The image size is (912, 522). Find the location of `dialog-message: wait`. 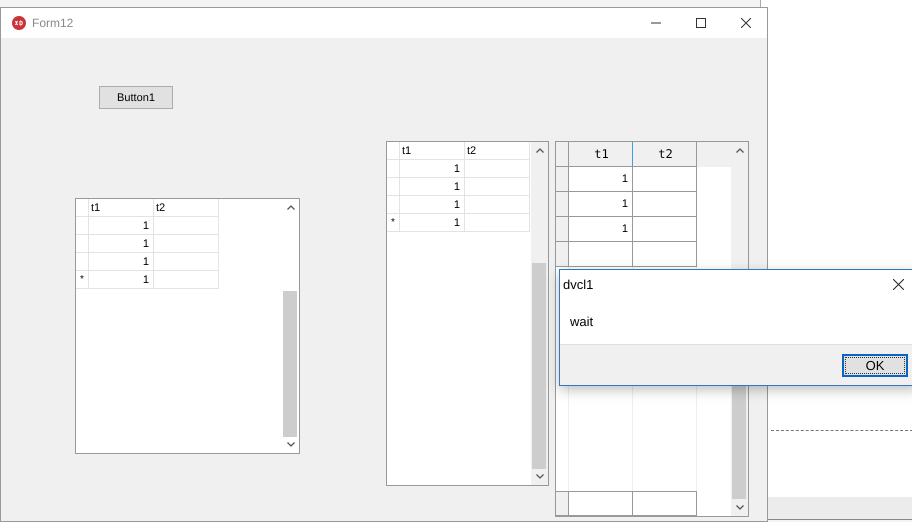

dialog-message: wait is located at coordinates (582, 321).